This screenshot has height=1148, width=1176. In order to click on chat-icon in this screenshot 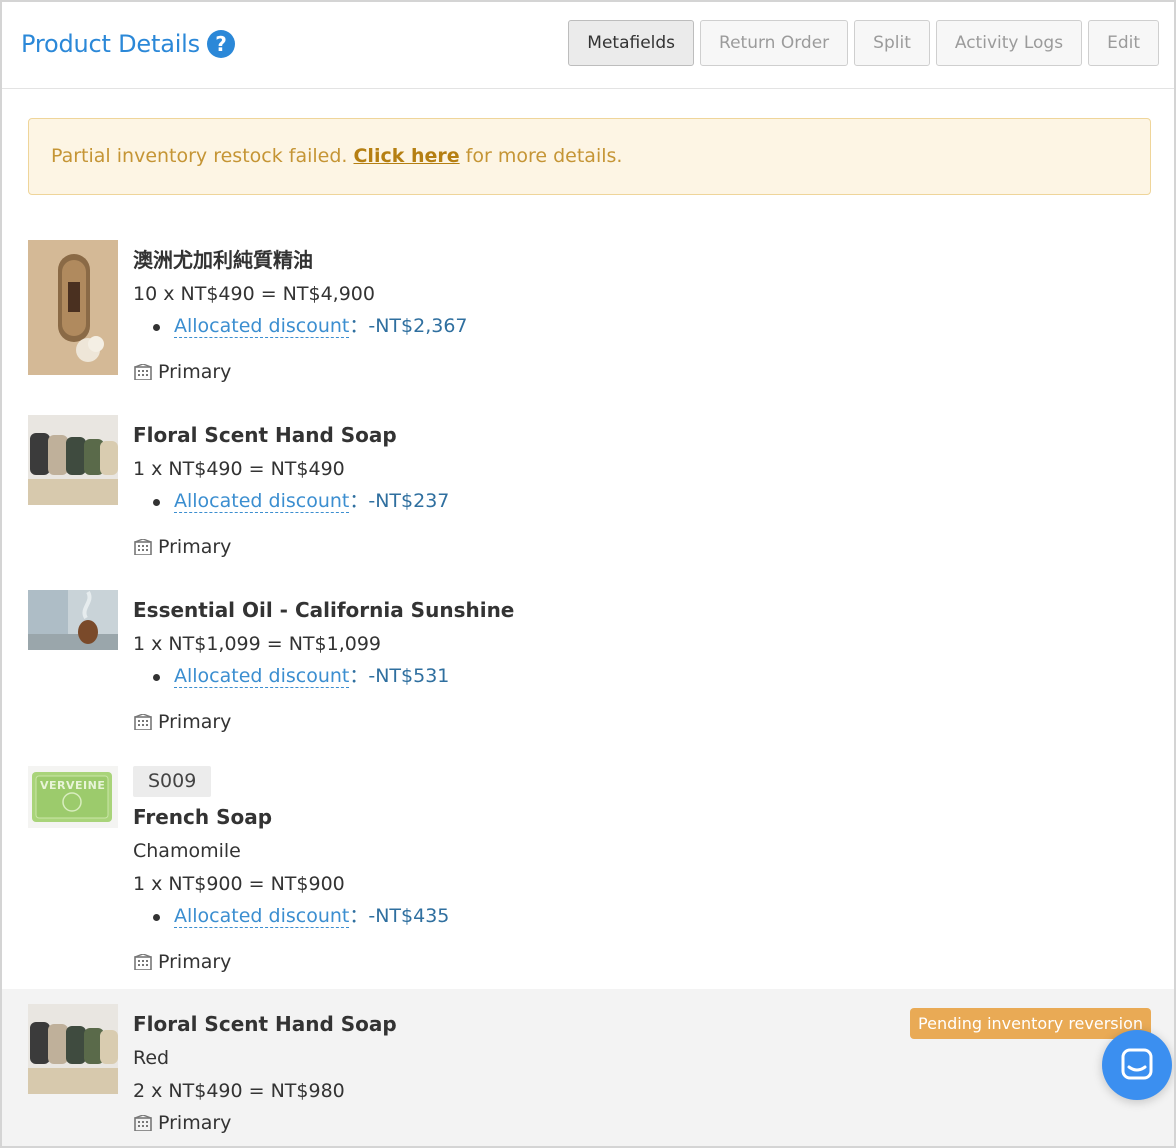, I will do `click(1137, 1064)`.